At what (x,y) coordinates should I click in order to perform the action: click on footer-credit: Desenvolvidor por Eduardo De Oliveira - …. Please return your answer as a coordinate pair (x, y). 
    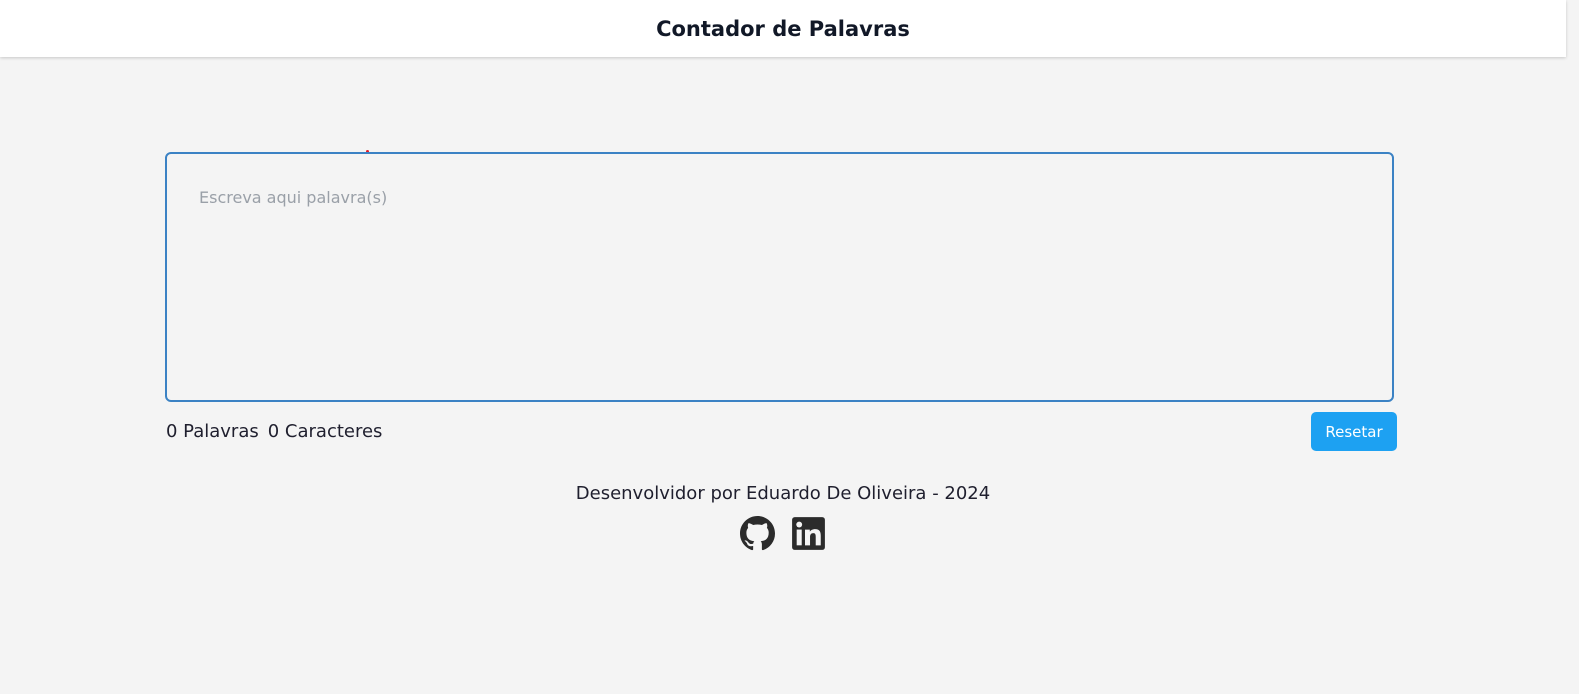
    Looking at the image, I should click on (783, 493).